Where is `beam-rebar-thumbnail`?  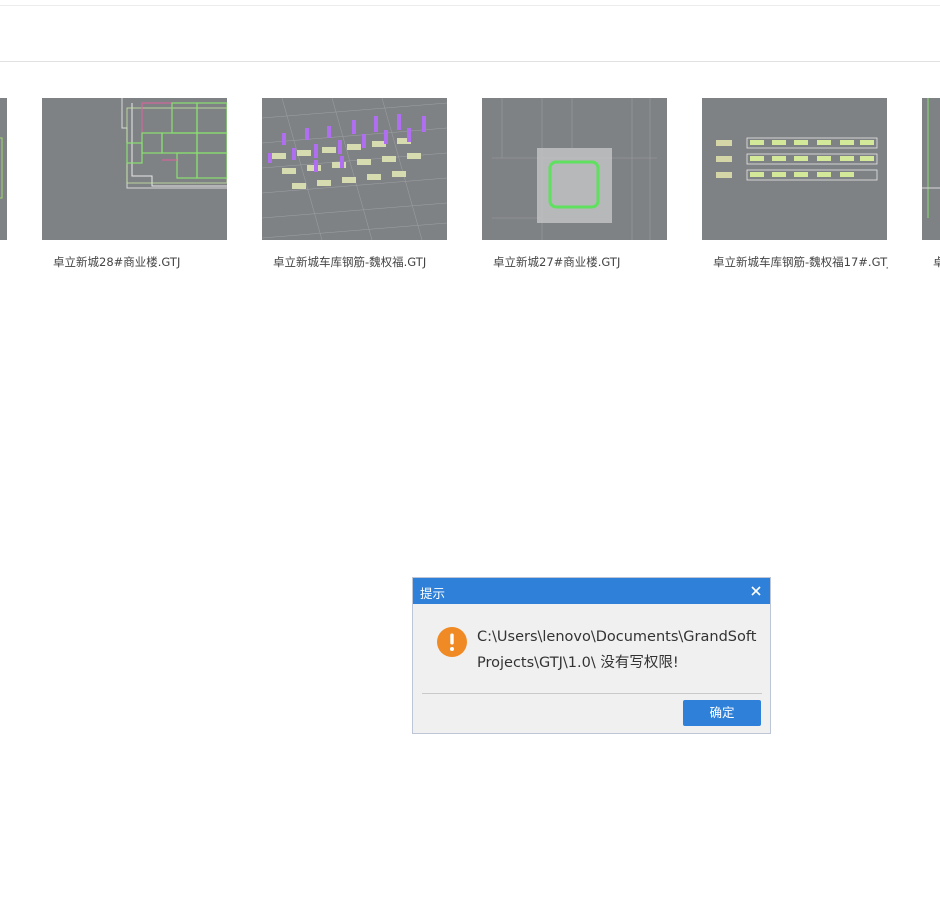 beam-rebar-thumbnail is located at coordinates (797, 159).